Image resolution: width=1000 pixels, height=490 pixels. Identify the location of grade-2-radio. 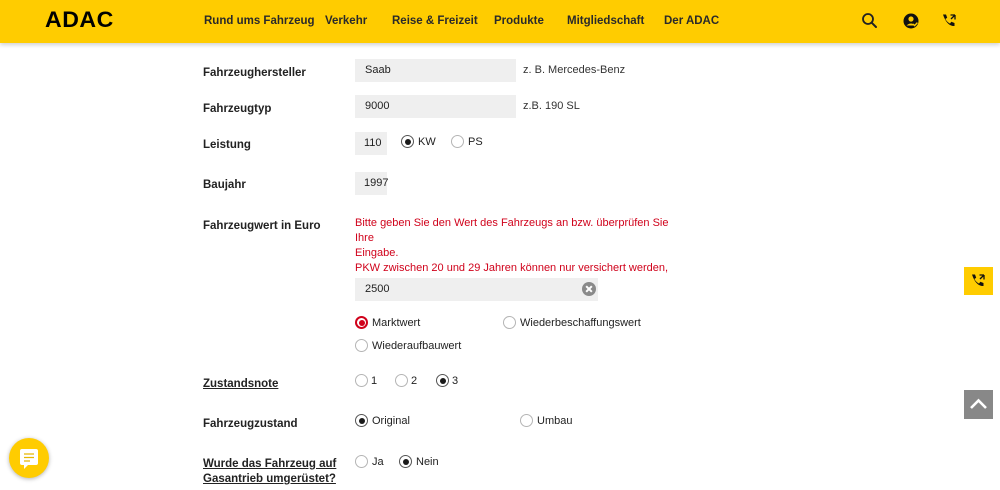
(401, 380).